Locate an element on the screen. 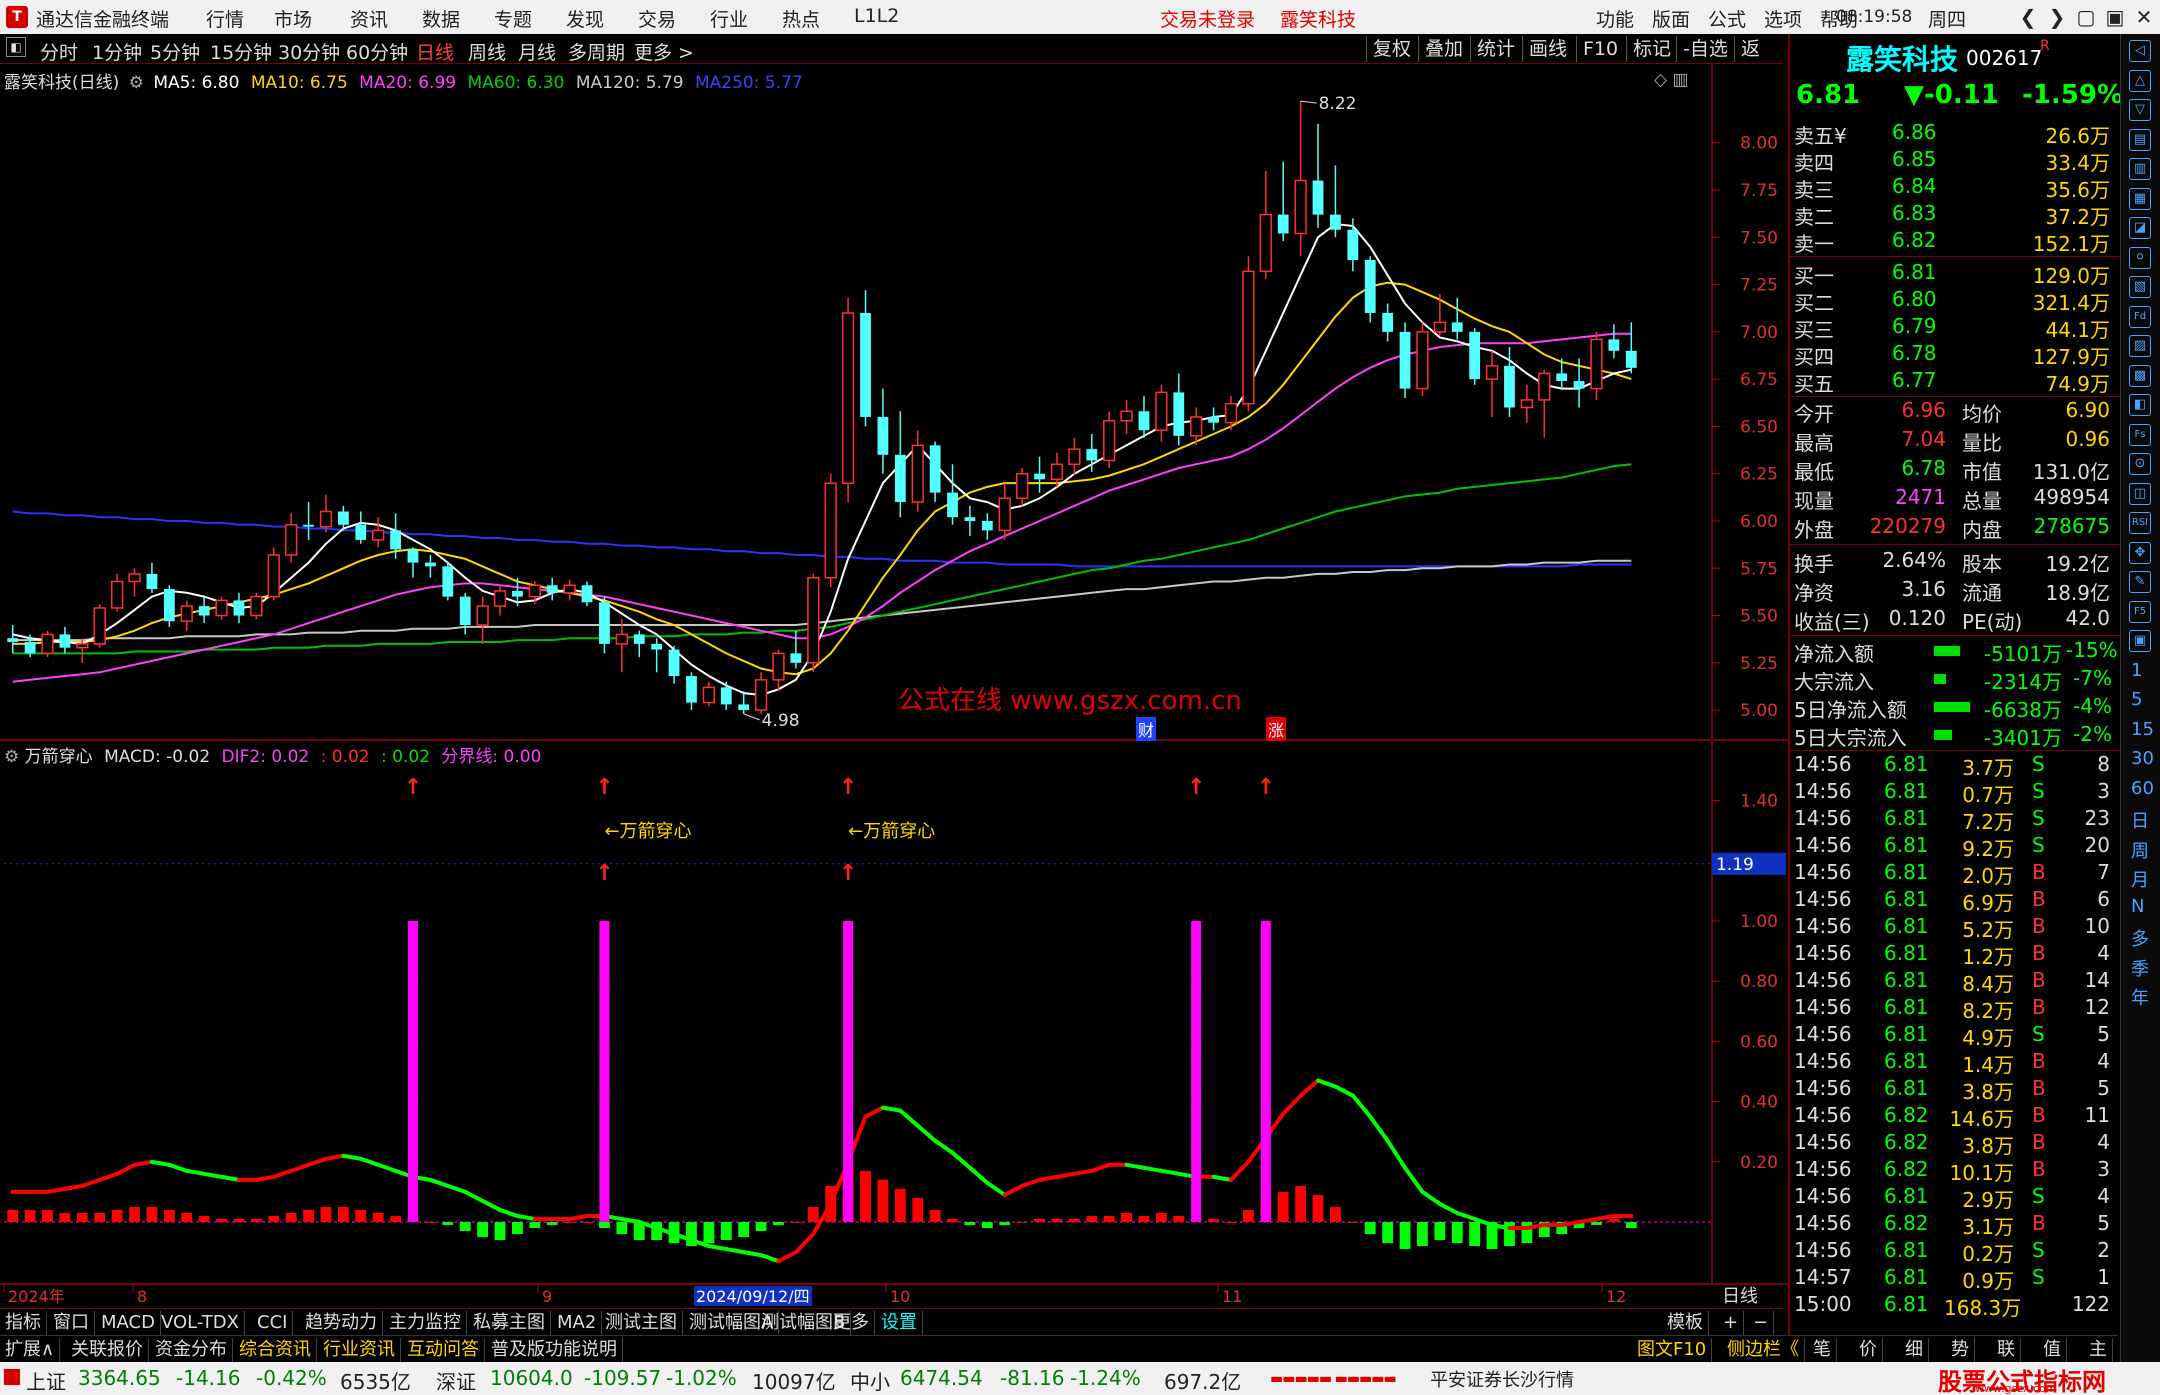  info-tab-5: 互动问答 is located at coordinates (443, 1350).